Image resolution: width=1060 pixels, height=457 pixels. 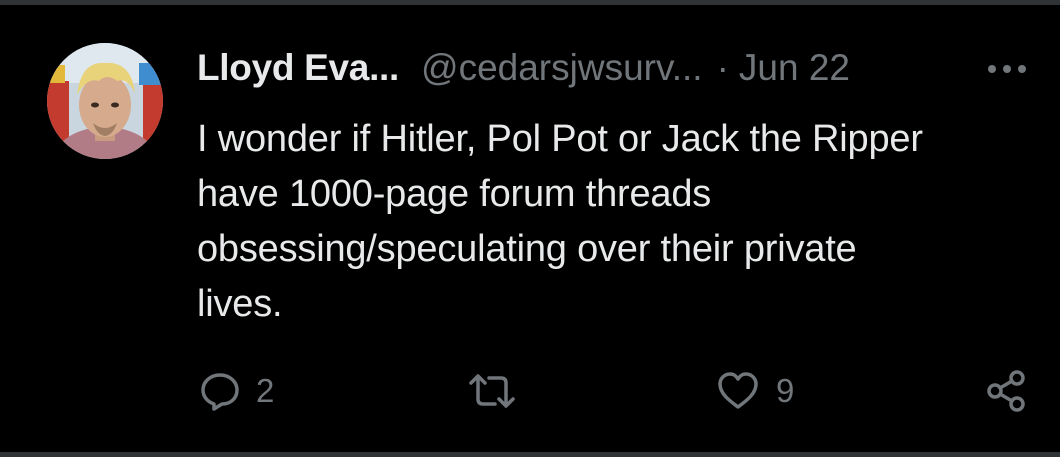 What do you see at coordinates (492, 391) in the screenshot?
I see `retweet-icon` at bounding box center [492, 391].